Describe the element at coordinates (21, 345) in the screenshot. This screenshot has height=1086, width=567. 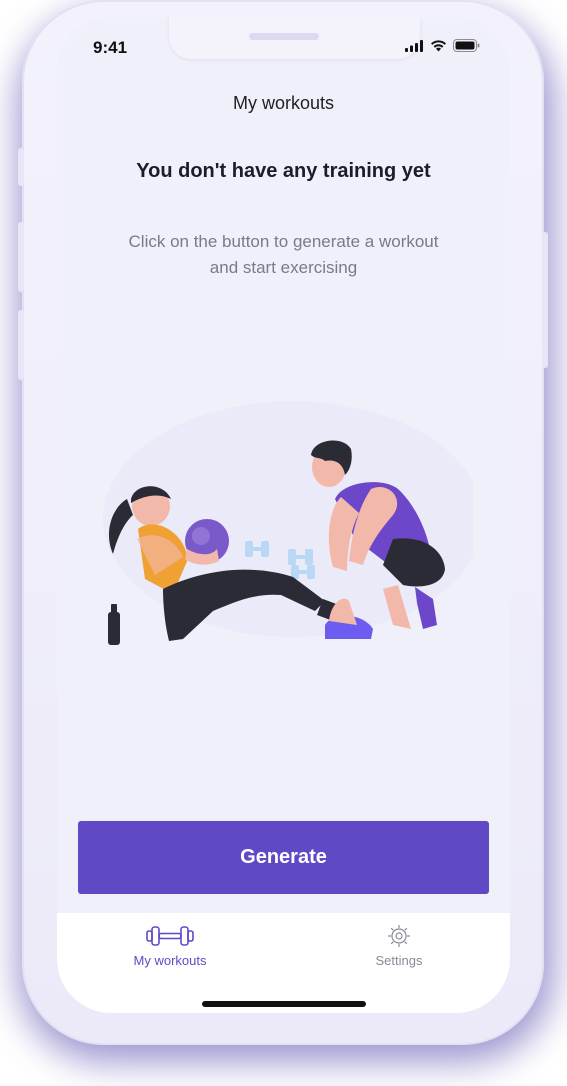
I see `volume-down-button` at that location.